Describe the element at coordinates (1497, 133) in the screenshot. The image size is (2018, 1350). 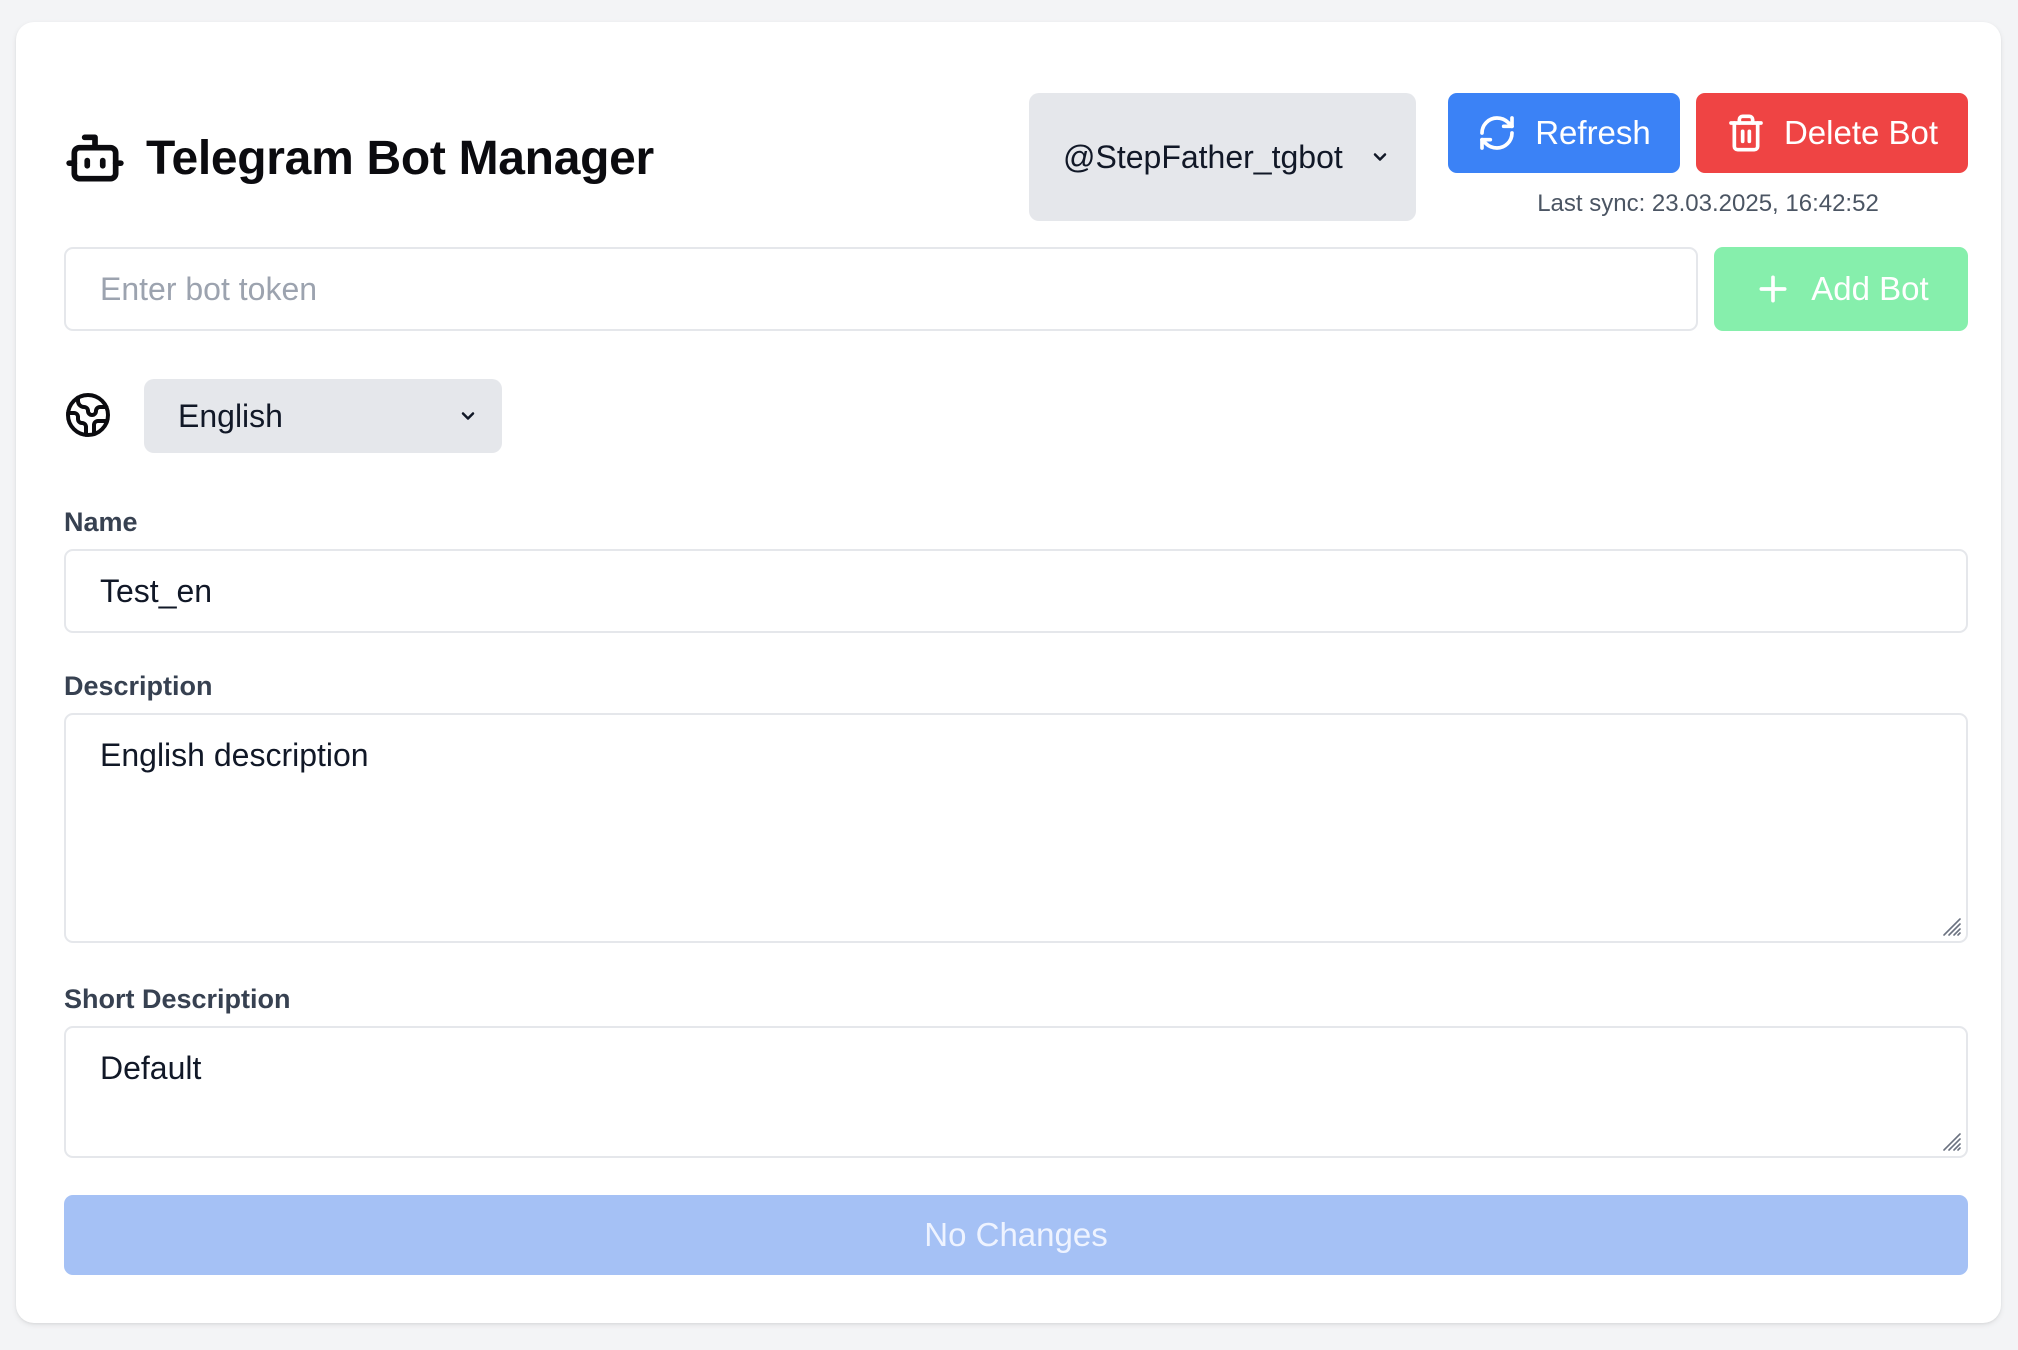
I see `refresh-icon` at that location.